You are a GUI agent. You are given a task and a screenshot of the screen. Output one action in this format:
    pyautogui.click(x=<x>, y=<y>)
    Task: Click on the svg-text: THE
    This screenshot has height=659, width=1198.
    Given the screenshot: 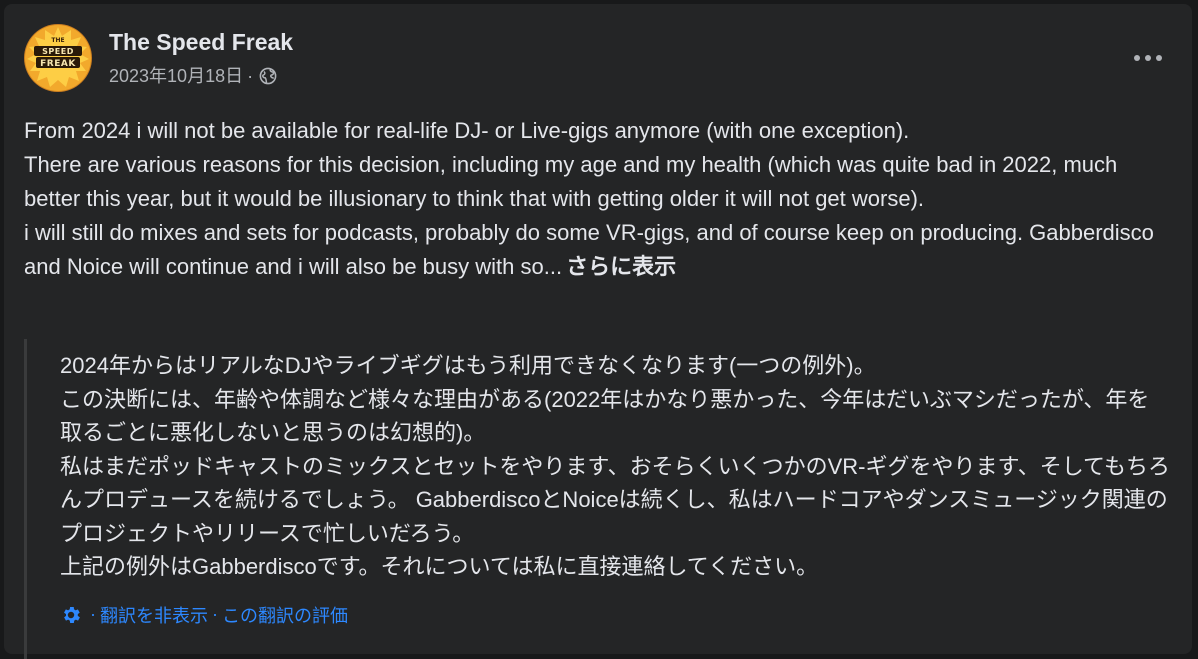 What is the action you would take?
    pyautogui.click(x=57, y=40)
    